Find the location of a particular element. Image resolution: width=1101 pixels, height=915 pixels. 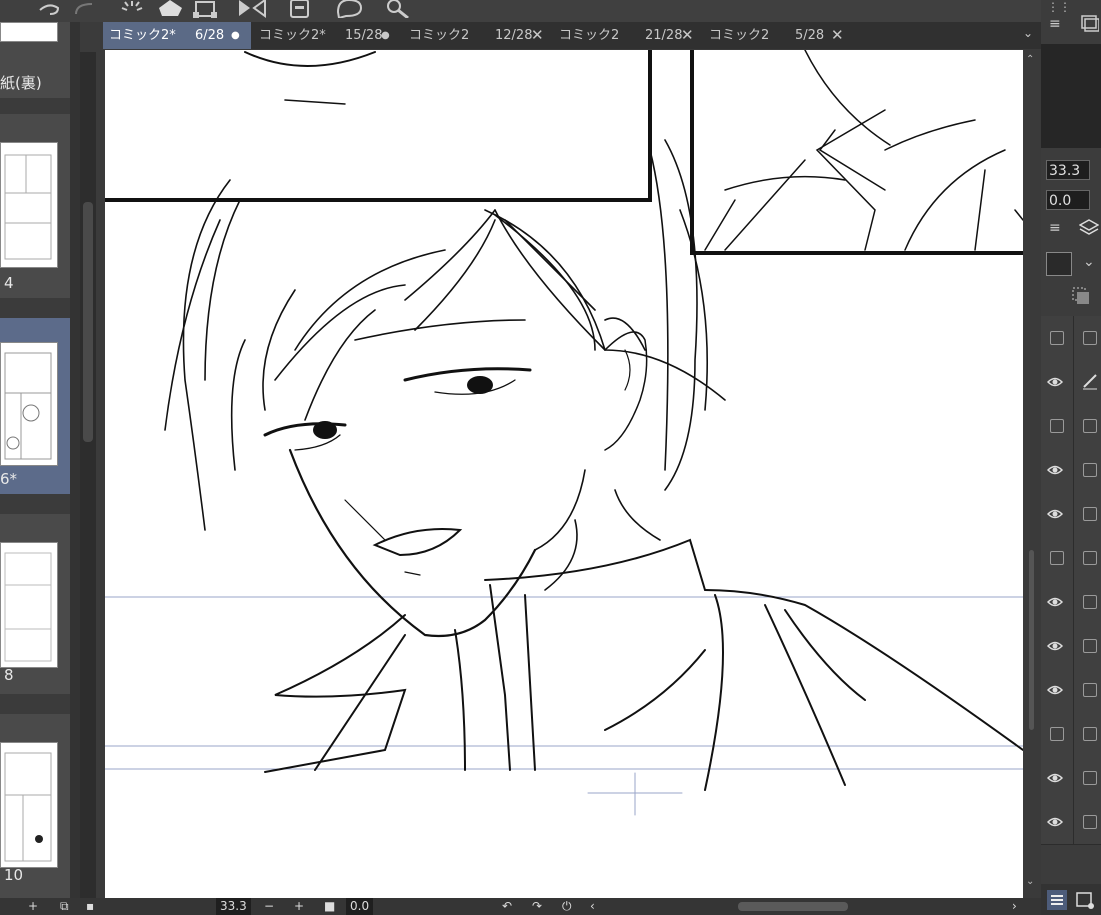

settings-icon is located at coordinates (395, 10).